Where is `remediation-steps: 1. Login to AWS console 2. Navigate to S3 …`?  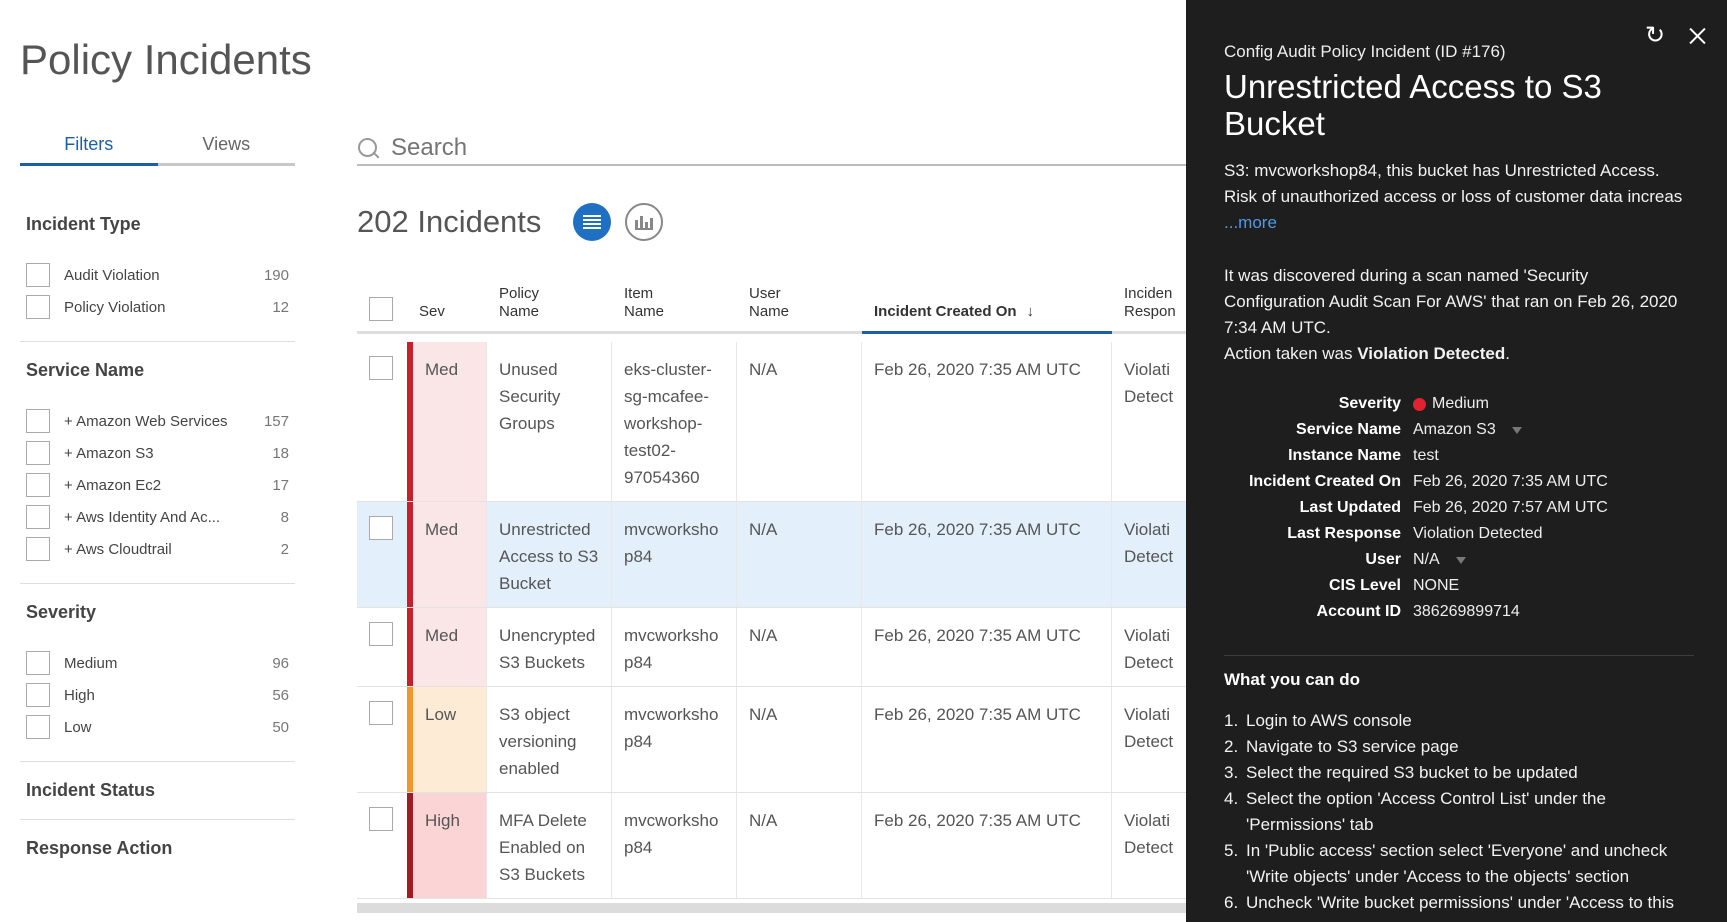
remediation-steps: 1. Login to AWS console 2. Navigate to S3 … is located at coordinates (1459, 812).